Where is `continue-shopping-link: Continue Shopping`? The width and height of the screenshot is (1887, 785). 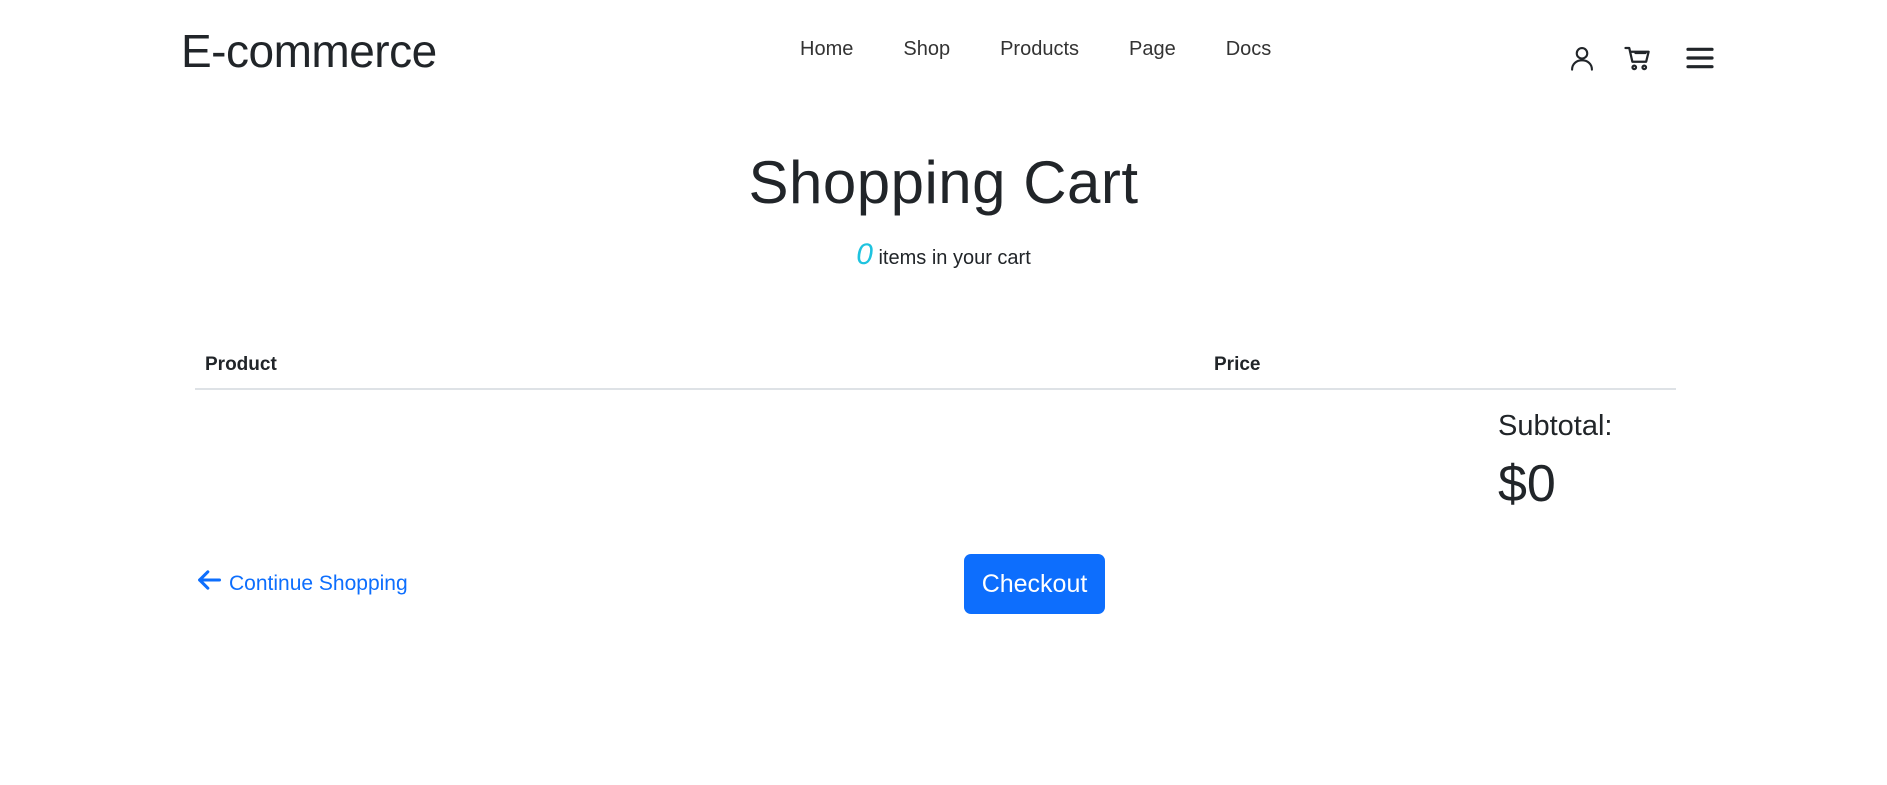
continue-shopping-link: Continue Shopping is located at coordinates (301, 583).